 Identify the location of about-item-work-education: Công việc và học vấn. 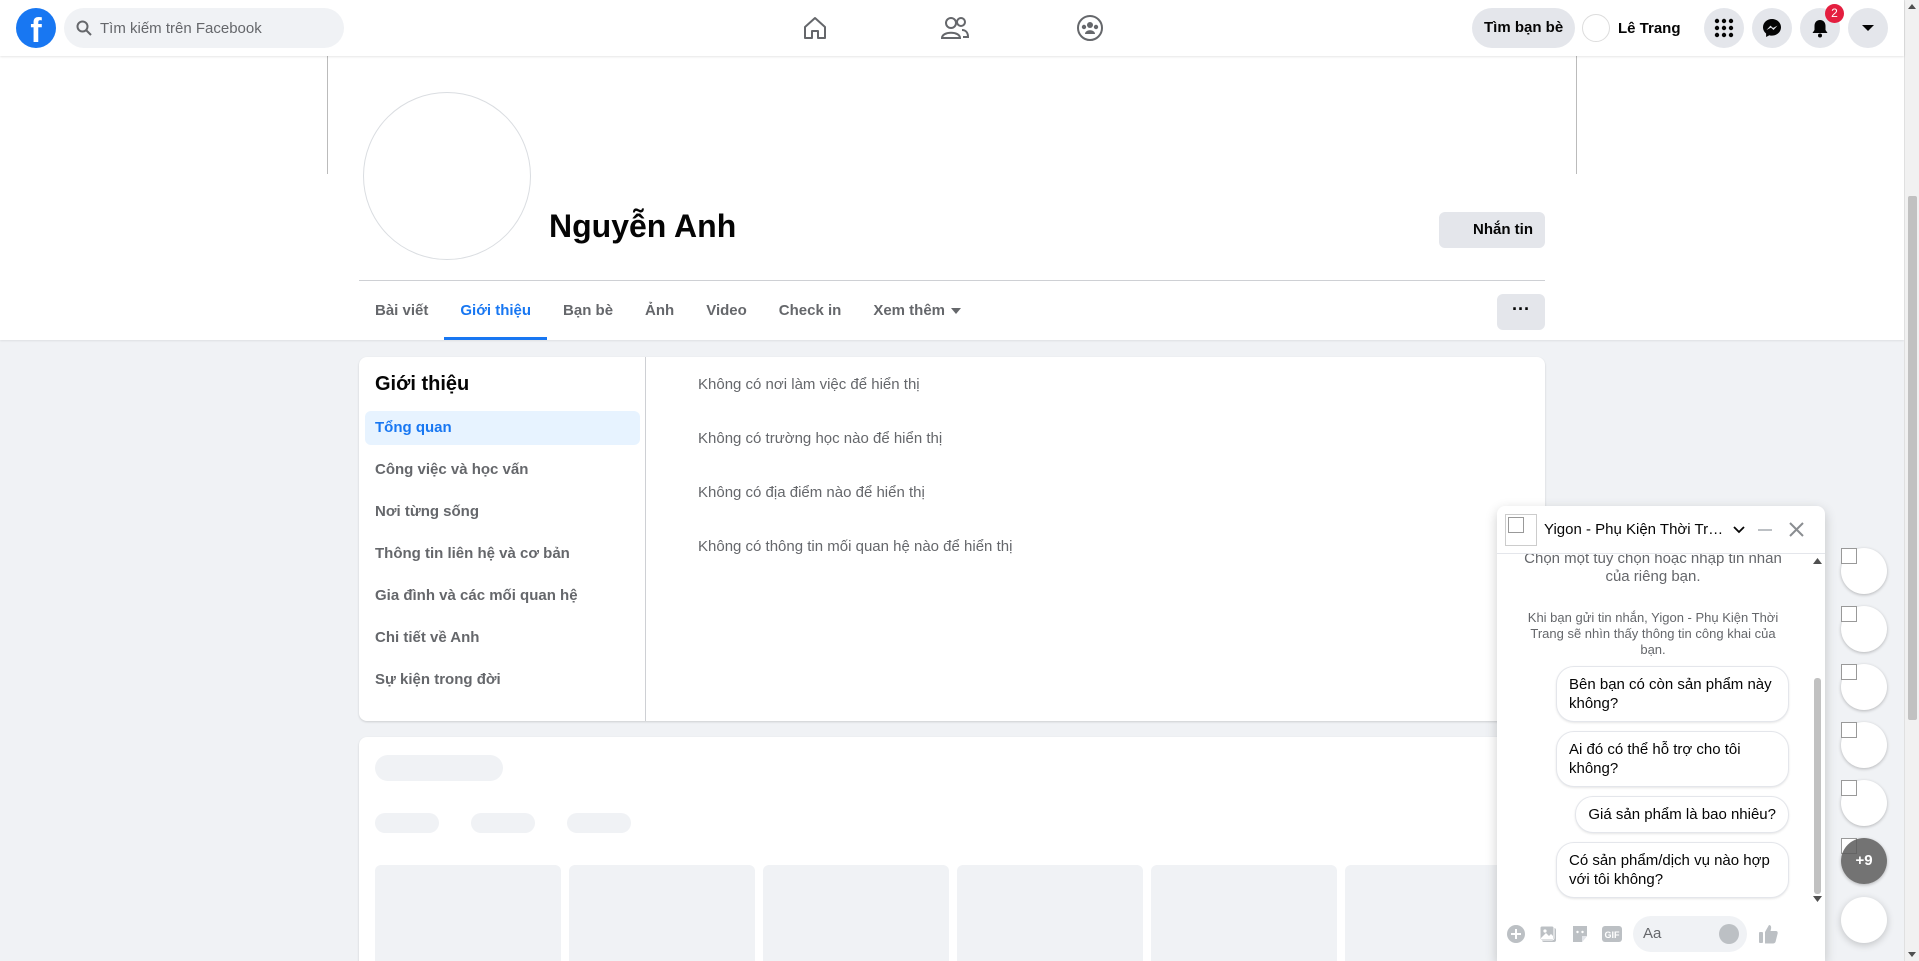
(502, 470).